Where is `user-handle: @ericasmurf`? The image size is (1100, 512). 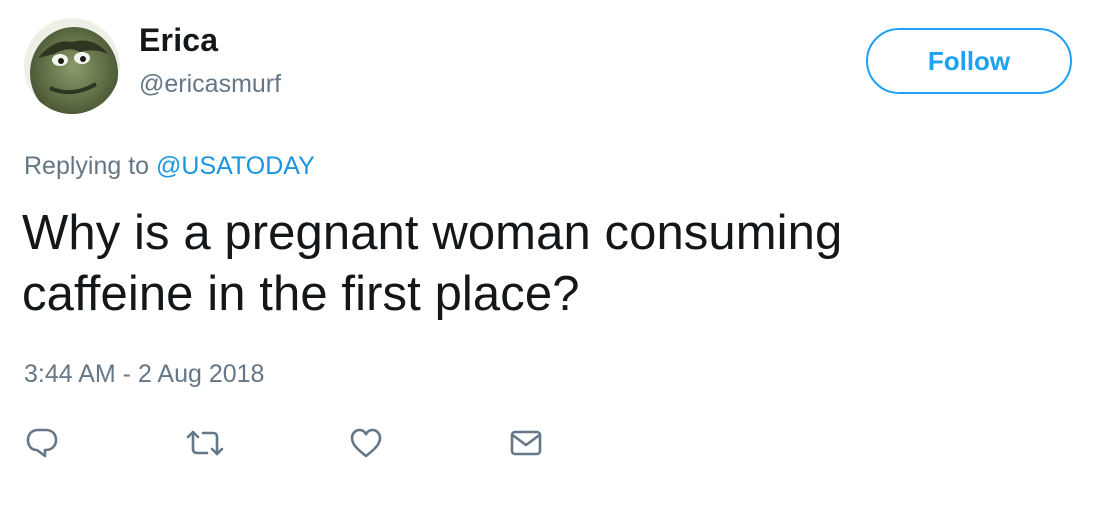 user-handle: @ericasmurf is located at coordinates (210, 84).